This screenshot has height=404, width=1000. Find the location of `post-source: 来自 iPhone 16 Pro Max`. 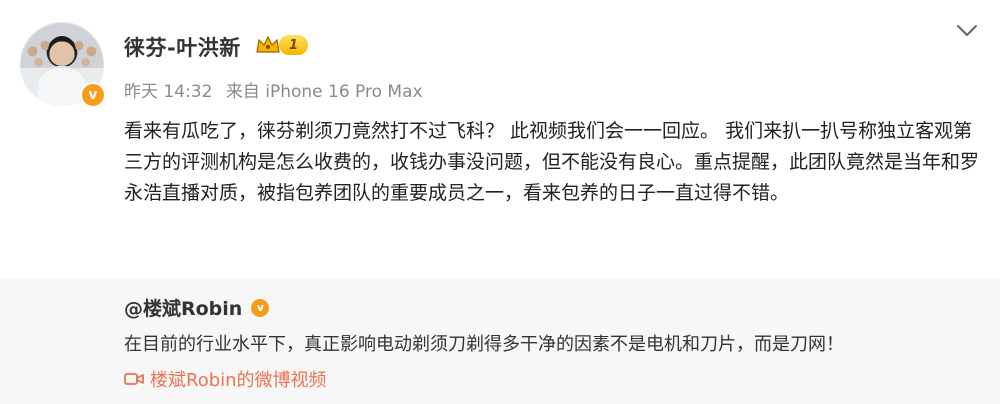

post-source: 来自 iPhone 16 Pro Max is located at coordinates (324, 92).